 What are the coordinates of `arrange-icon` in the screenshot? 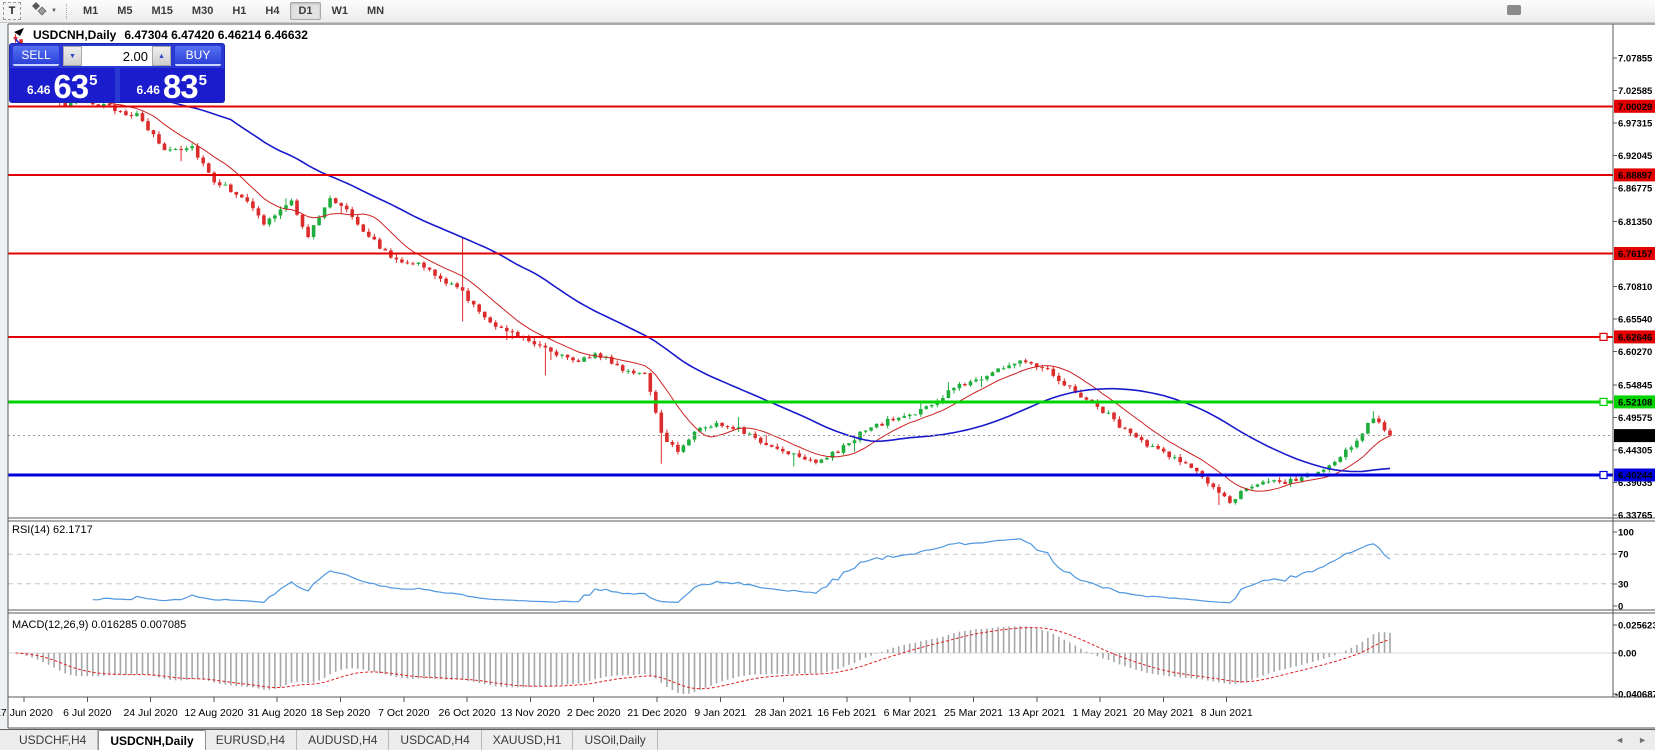 It's located at (39, 11).